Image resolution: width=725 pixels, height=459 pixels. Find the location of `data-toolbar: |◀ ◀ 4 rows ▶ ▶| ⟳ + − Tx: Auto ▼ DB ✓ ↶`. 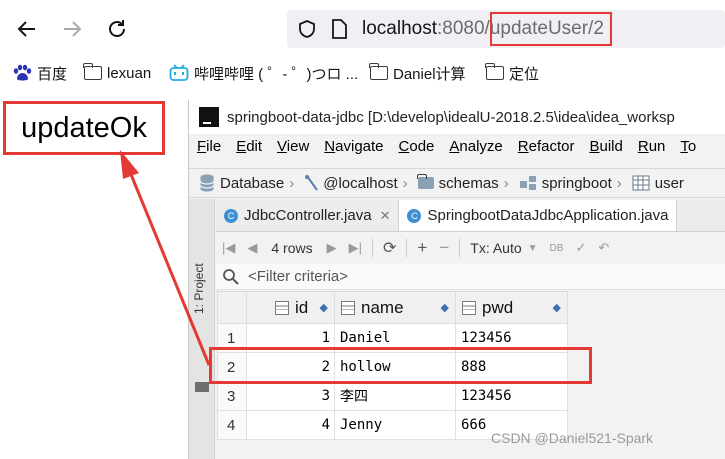

data-toolbar: |◀ ◀ 4 rows ▶ ▶| ⟳ + − Tx: Auto ▼ DB ✓ ↶ is located at coordinates (470, 248).